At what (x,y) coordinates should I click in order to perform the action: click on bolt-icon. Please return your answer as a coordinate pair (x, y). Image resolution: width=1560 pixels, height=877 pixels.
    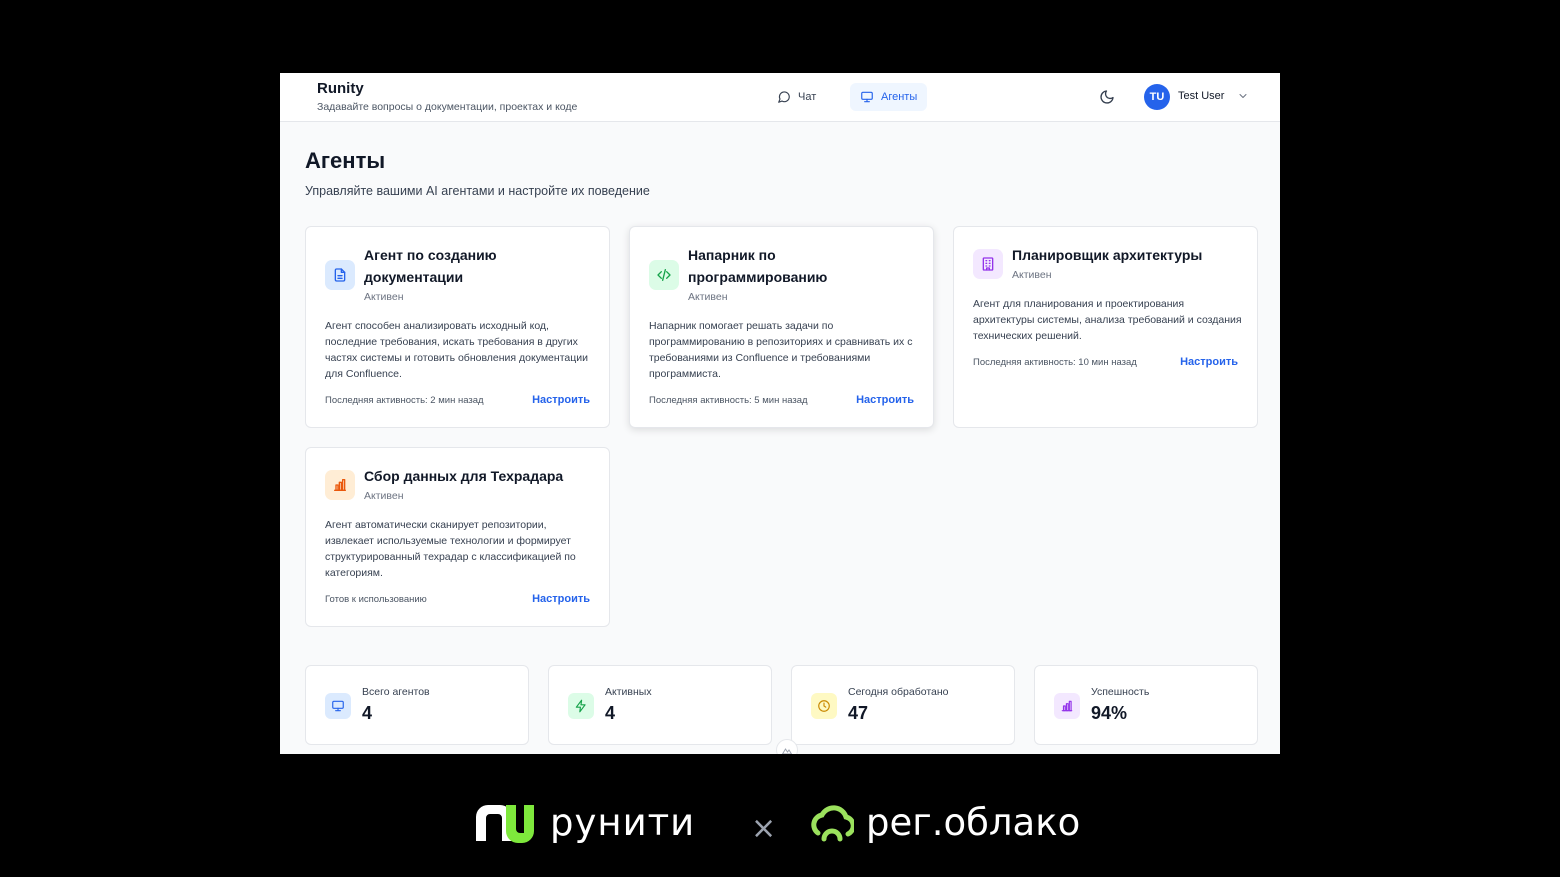
    Looking at the image, I should click on (581, 706).